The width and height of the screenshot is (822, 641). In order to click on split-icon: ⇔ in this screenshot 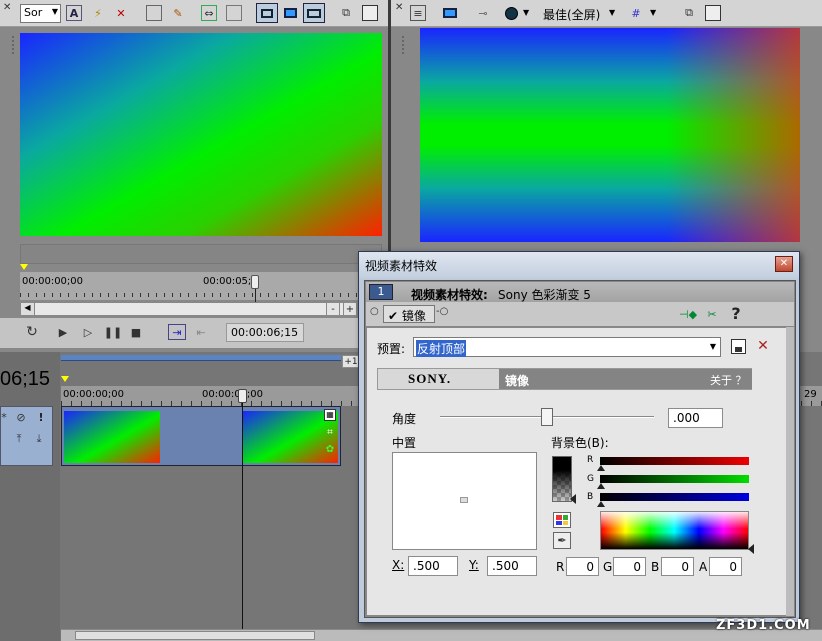, I will do `click(209, 13)`.